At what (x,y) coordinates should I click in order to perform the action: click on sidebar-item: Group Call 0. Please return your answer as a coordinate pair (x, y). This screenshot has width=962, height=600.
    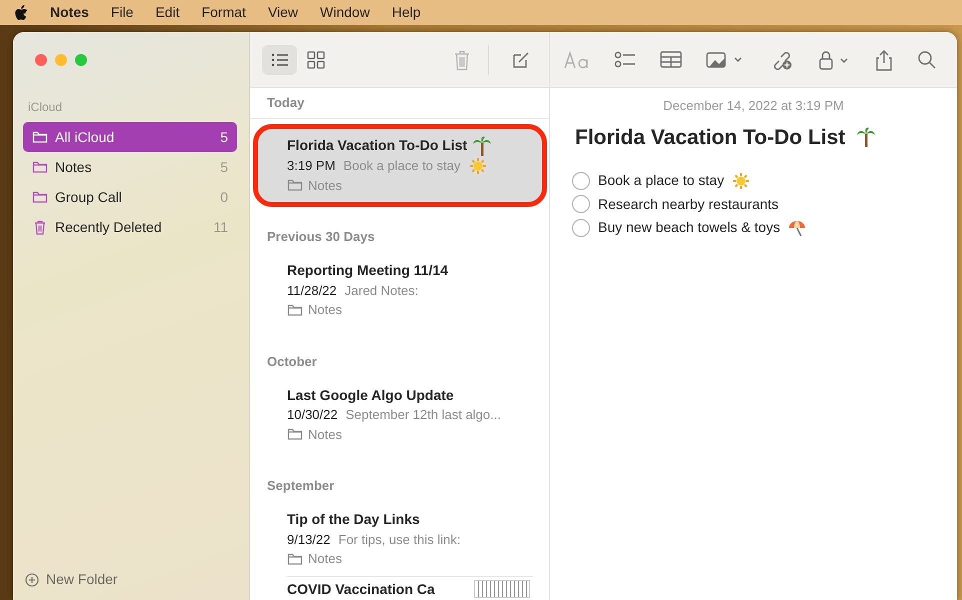
    Looking at the image, I should click on (130, 197).